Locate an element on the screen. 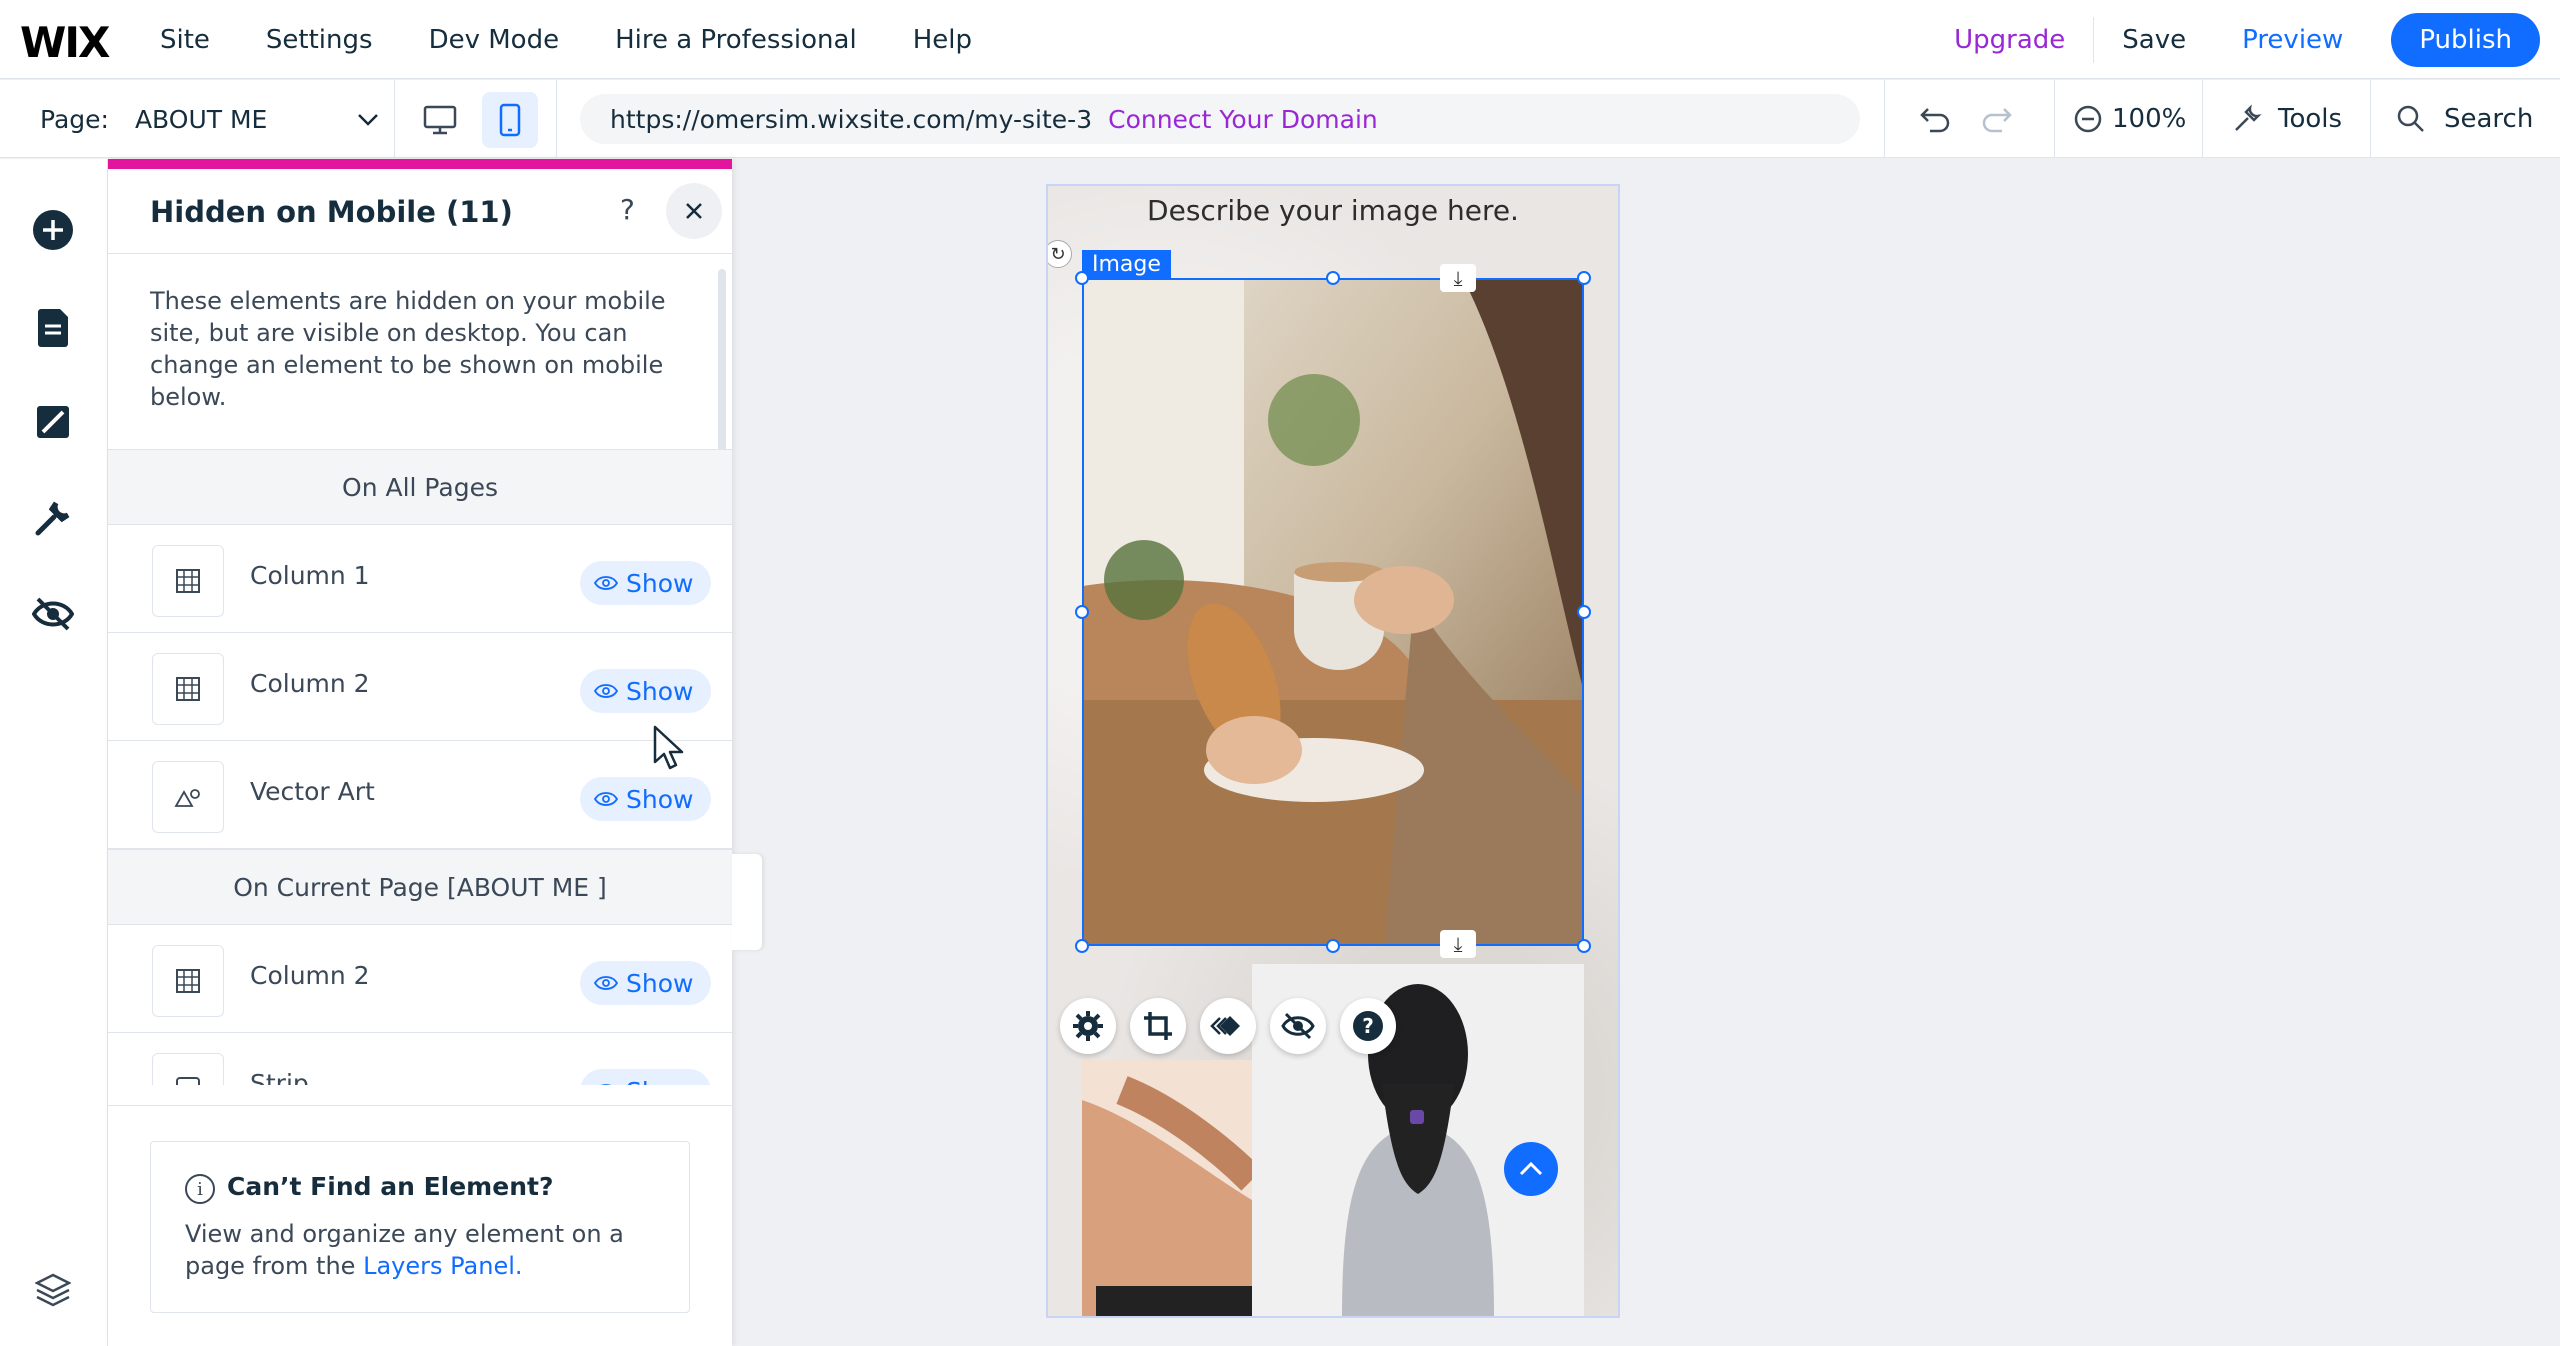 Image resolution: width=2560 pixels, height=1346 pixels. layers-icon is located at coordinates (53, 1290).